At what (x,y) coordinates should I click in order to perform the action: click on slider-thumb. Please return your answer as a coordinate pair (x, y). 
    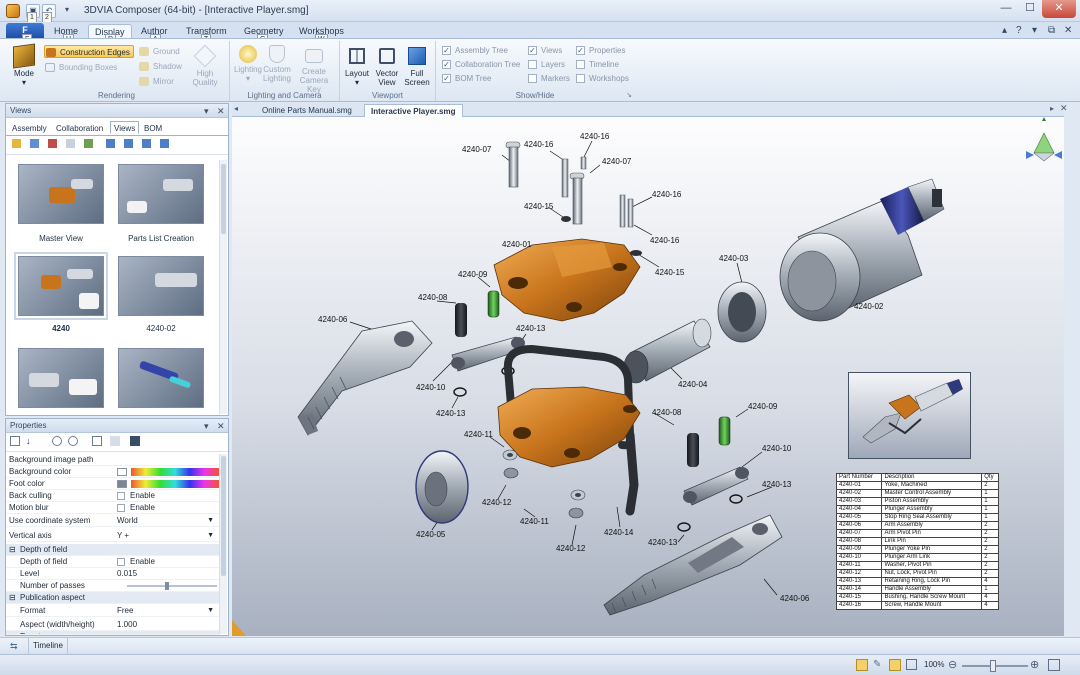
    Looking at the image, I should click on (167, 586).